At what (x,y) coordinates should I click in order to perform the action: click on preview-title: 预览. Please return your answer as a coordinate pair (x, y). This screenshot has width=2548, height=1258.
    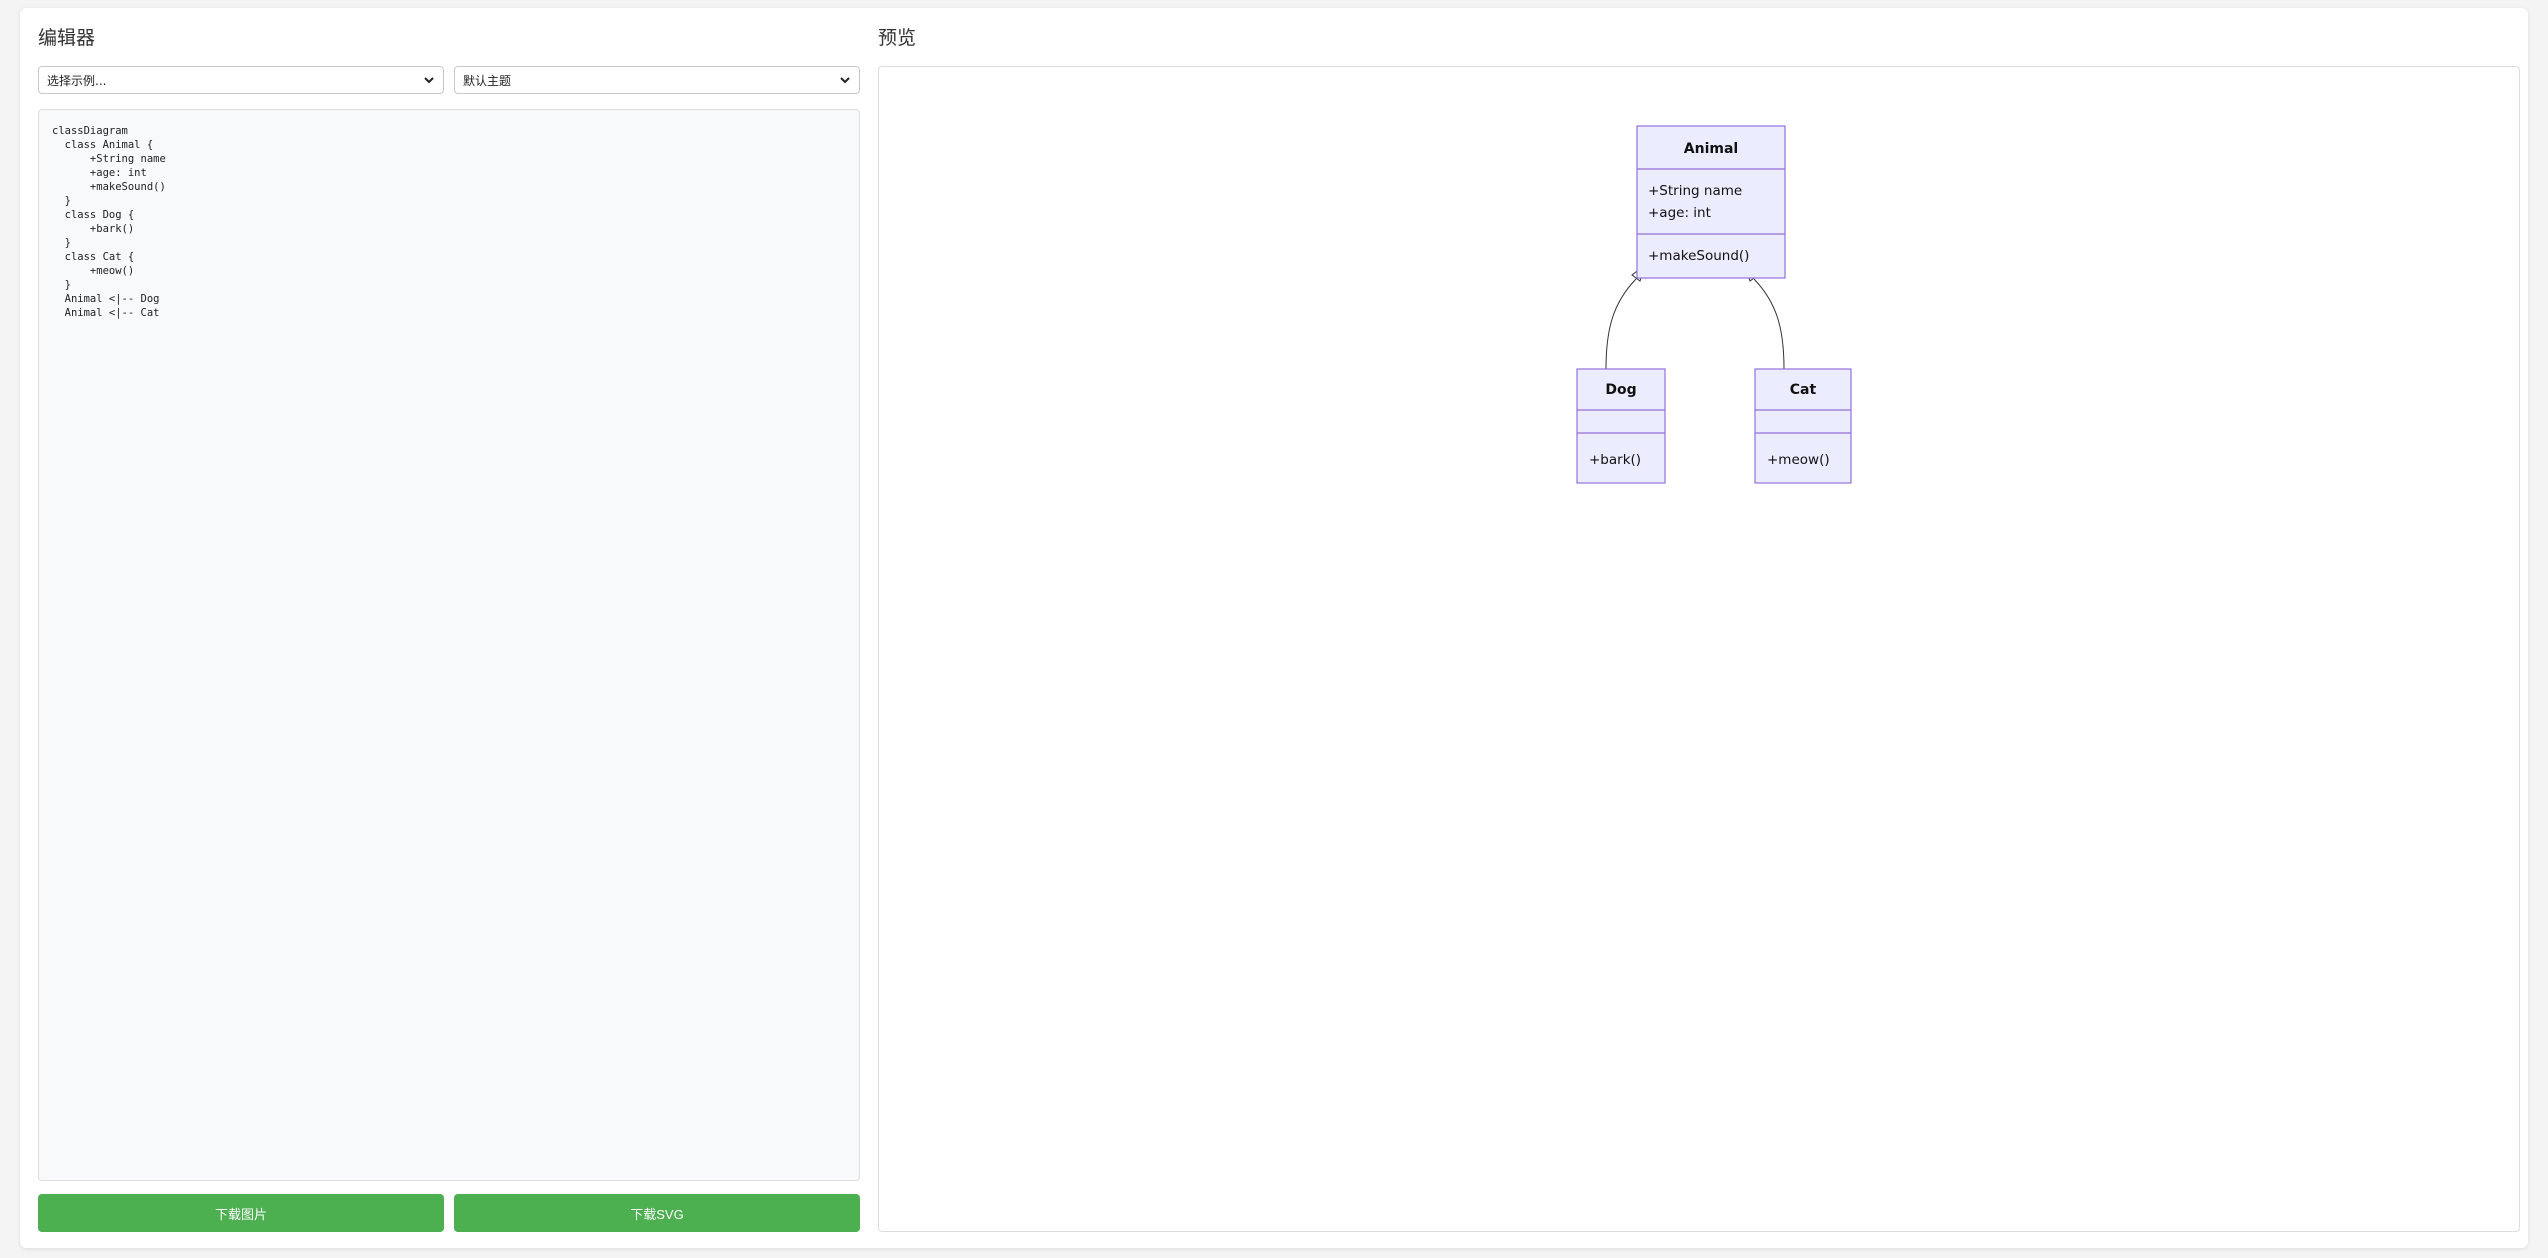
    Looking at the image, I should click on (897, 38).